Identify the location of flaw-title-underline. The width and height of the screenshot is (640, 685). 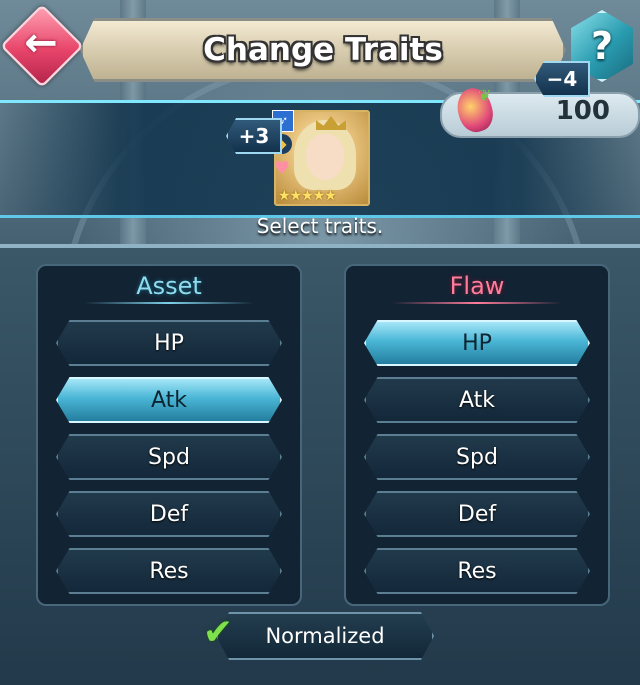
(477, 303).